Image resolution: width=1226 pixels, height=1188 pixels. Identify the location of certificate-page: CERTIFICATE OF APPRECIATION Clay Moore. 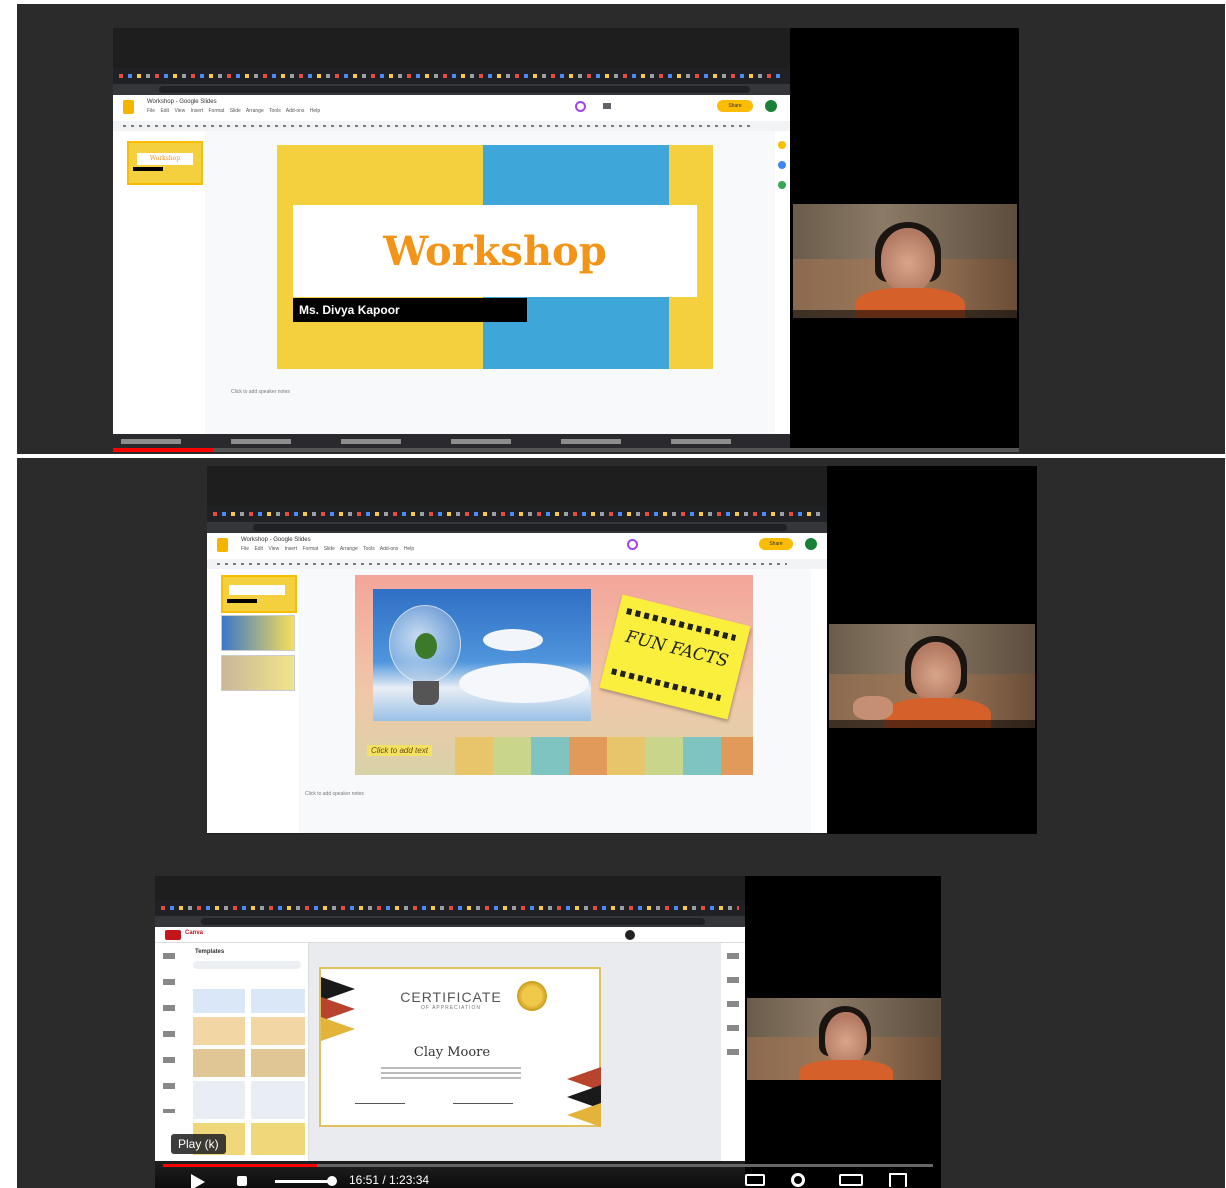
(460, 1047).